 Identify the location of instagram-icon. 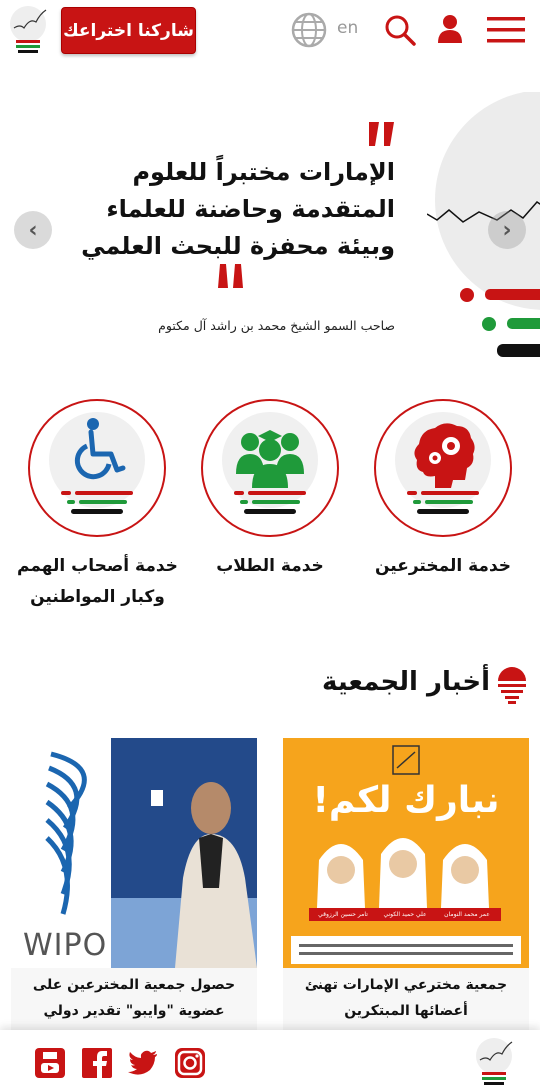
(190, 1063).